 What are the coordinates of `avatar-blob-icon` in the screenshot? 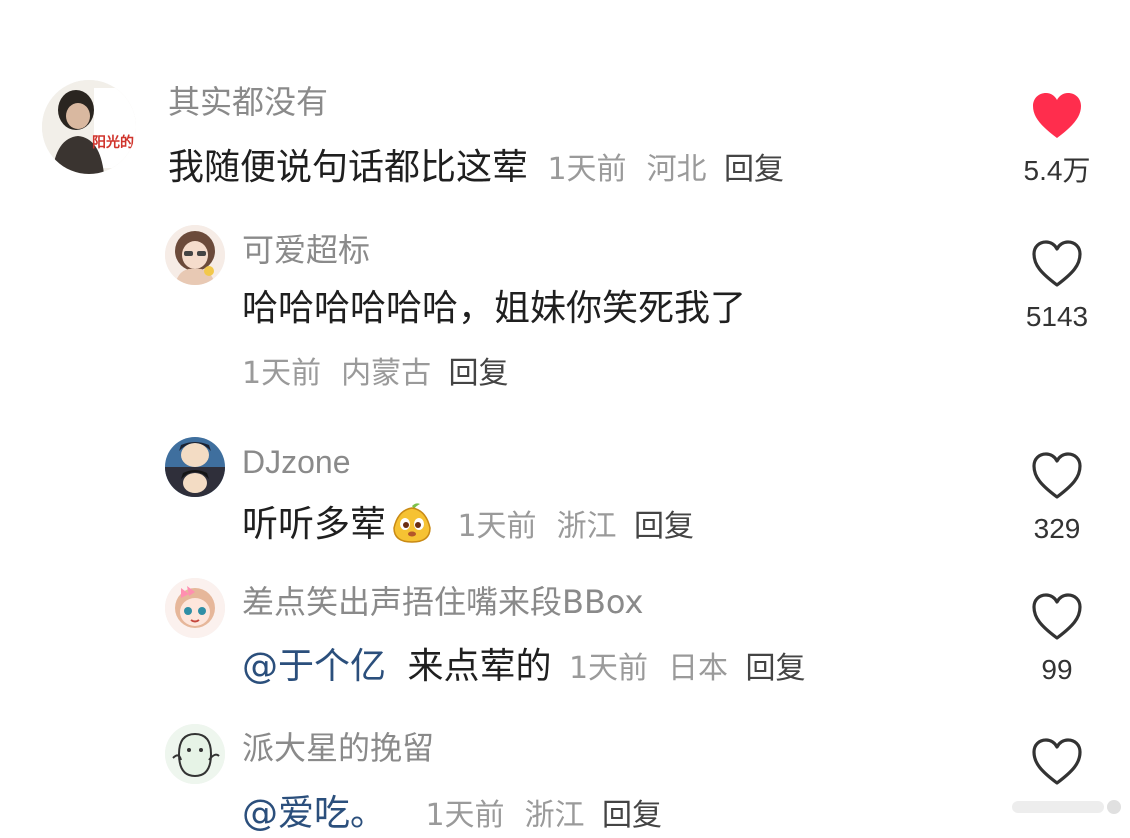 It's located at (195, 754).